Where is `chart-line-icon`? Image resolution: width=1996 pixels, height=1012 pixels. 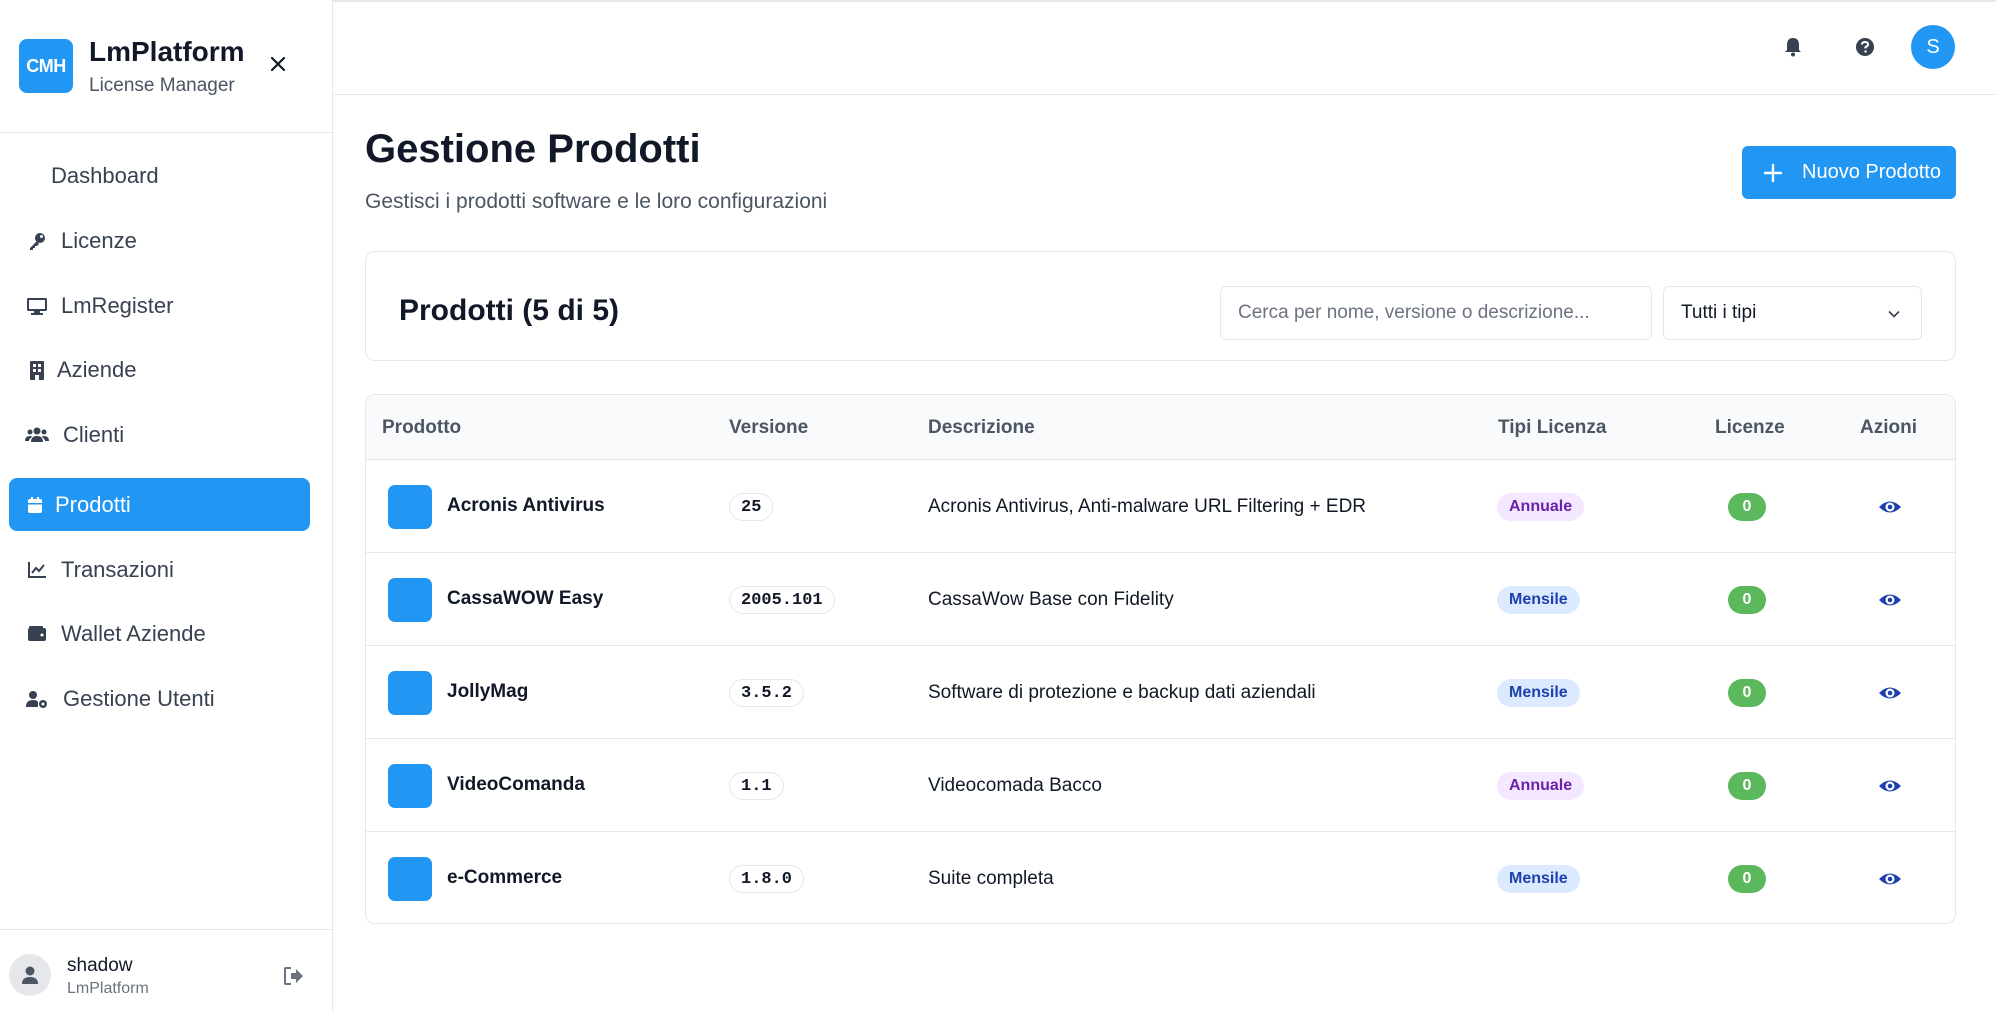 chart-line-icon is located at coordinates (37, 570).